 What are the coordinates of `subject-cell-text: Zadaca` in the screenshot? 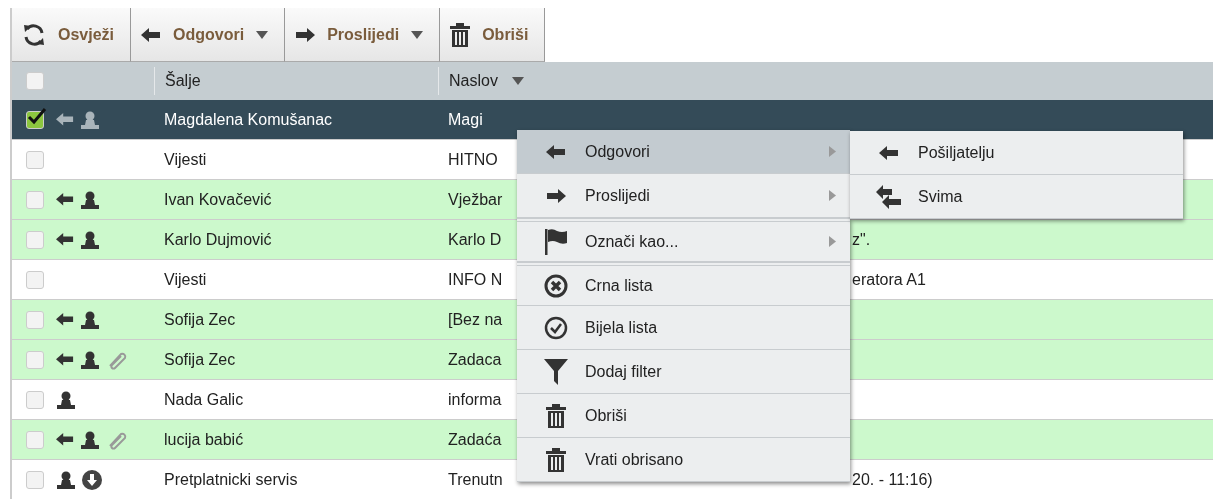 It's located at (475, 359).